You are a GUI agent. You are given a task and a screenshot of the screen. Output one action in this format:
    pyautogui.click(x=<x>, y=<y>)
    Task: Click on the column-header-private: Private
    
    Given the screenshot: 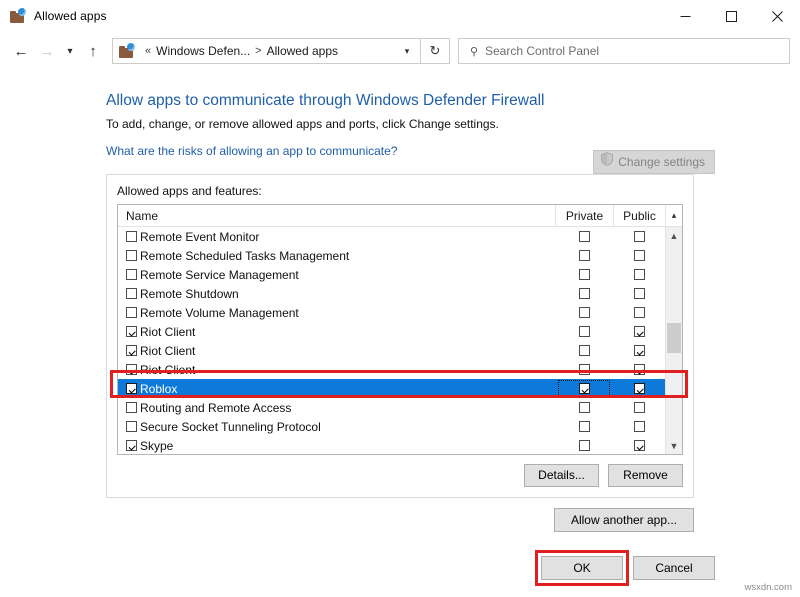 What is the action you would take?
    pyautogui.click(x=584, y=215)
    